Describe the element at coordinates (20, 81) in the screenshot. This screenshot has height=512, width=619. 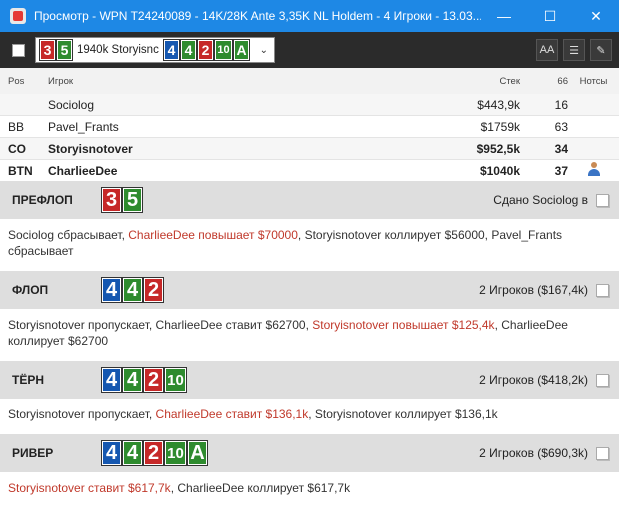
I see `header-pos: Pos` at that location.